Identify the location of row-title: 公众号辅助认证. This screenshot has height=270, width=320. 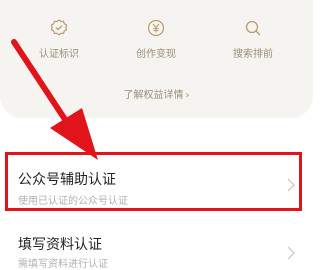
(67, 180).